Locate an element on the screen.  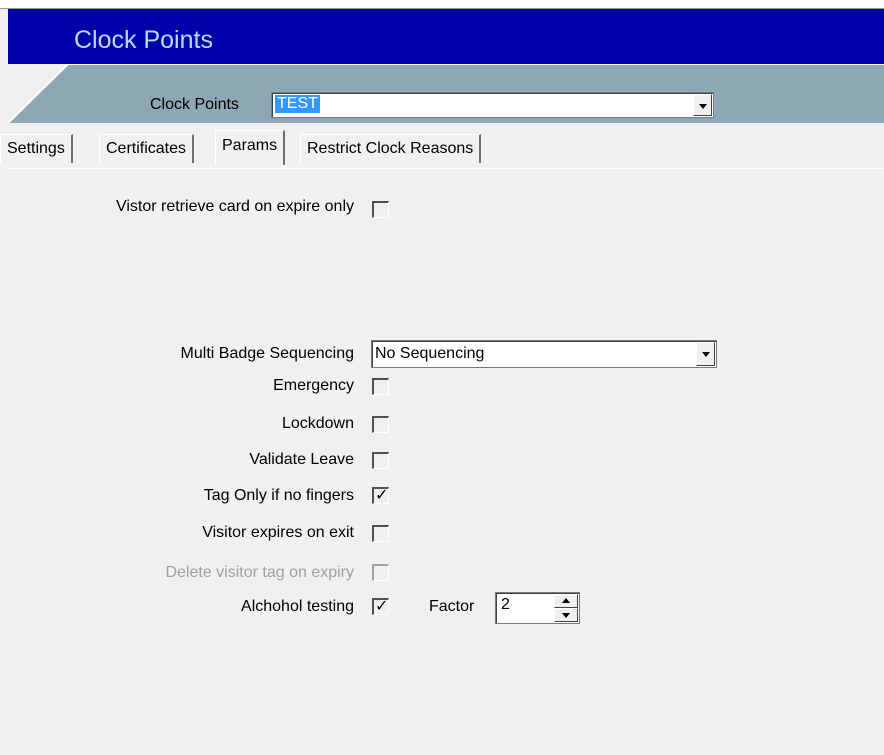
arrow-up-icon is located at coordinates (566, 601).